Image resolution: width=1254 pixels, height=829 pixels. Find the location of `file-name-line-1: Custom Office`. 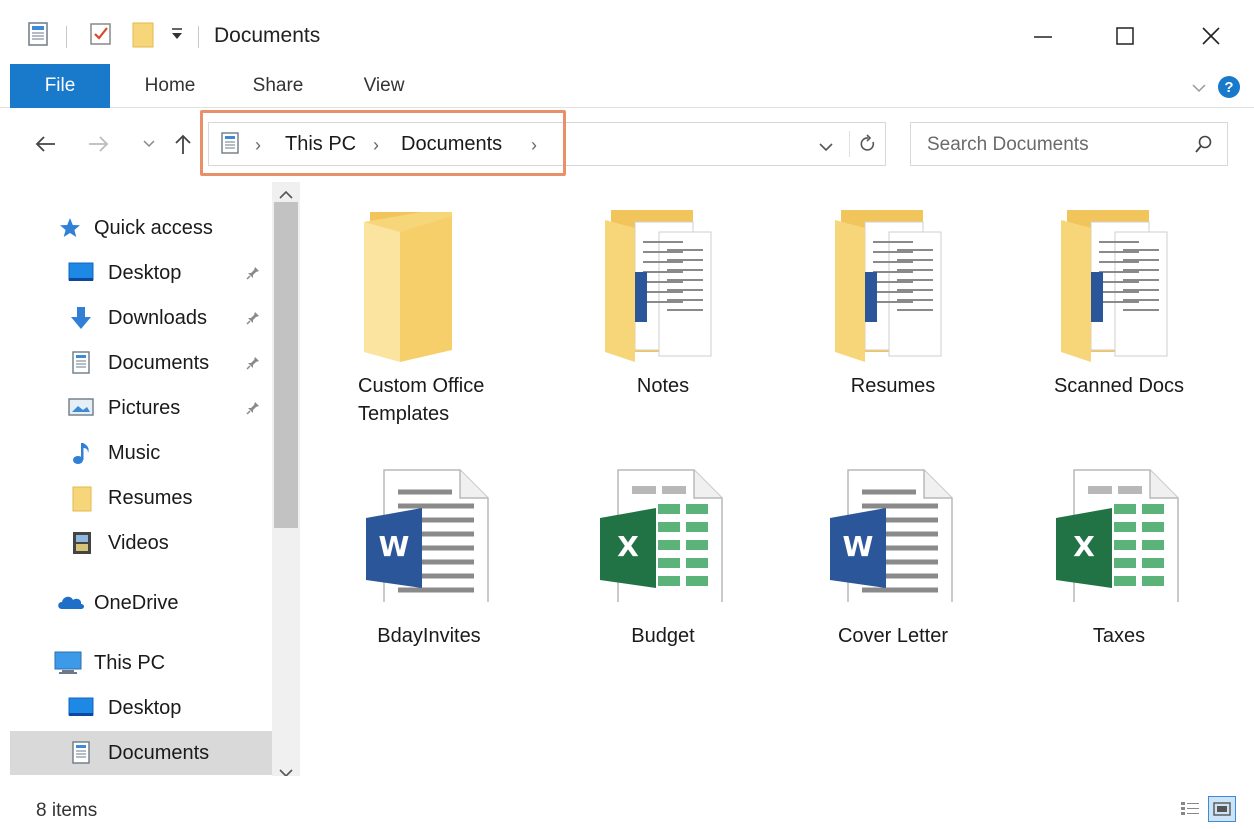

file-name-line-1: Custom Office is located at coordinates (421, 386).